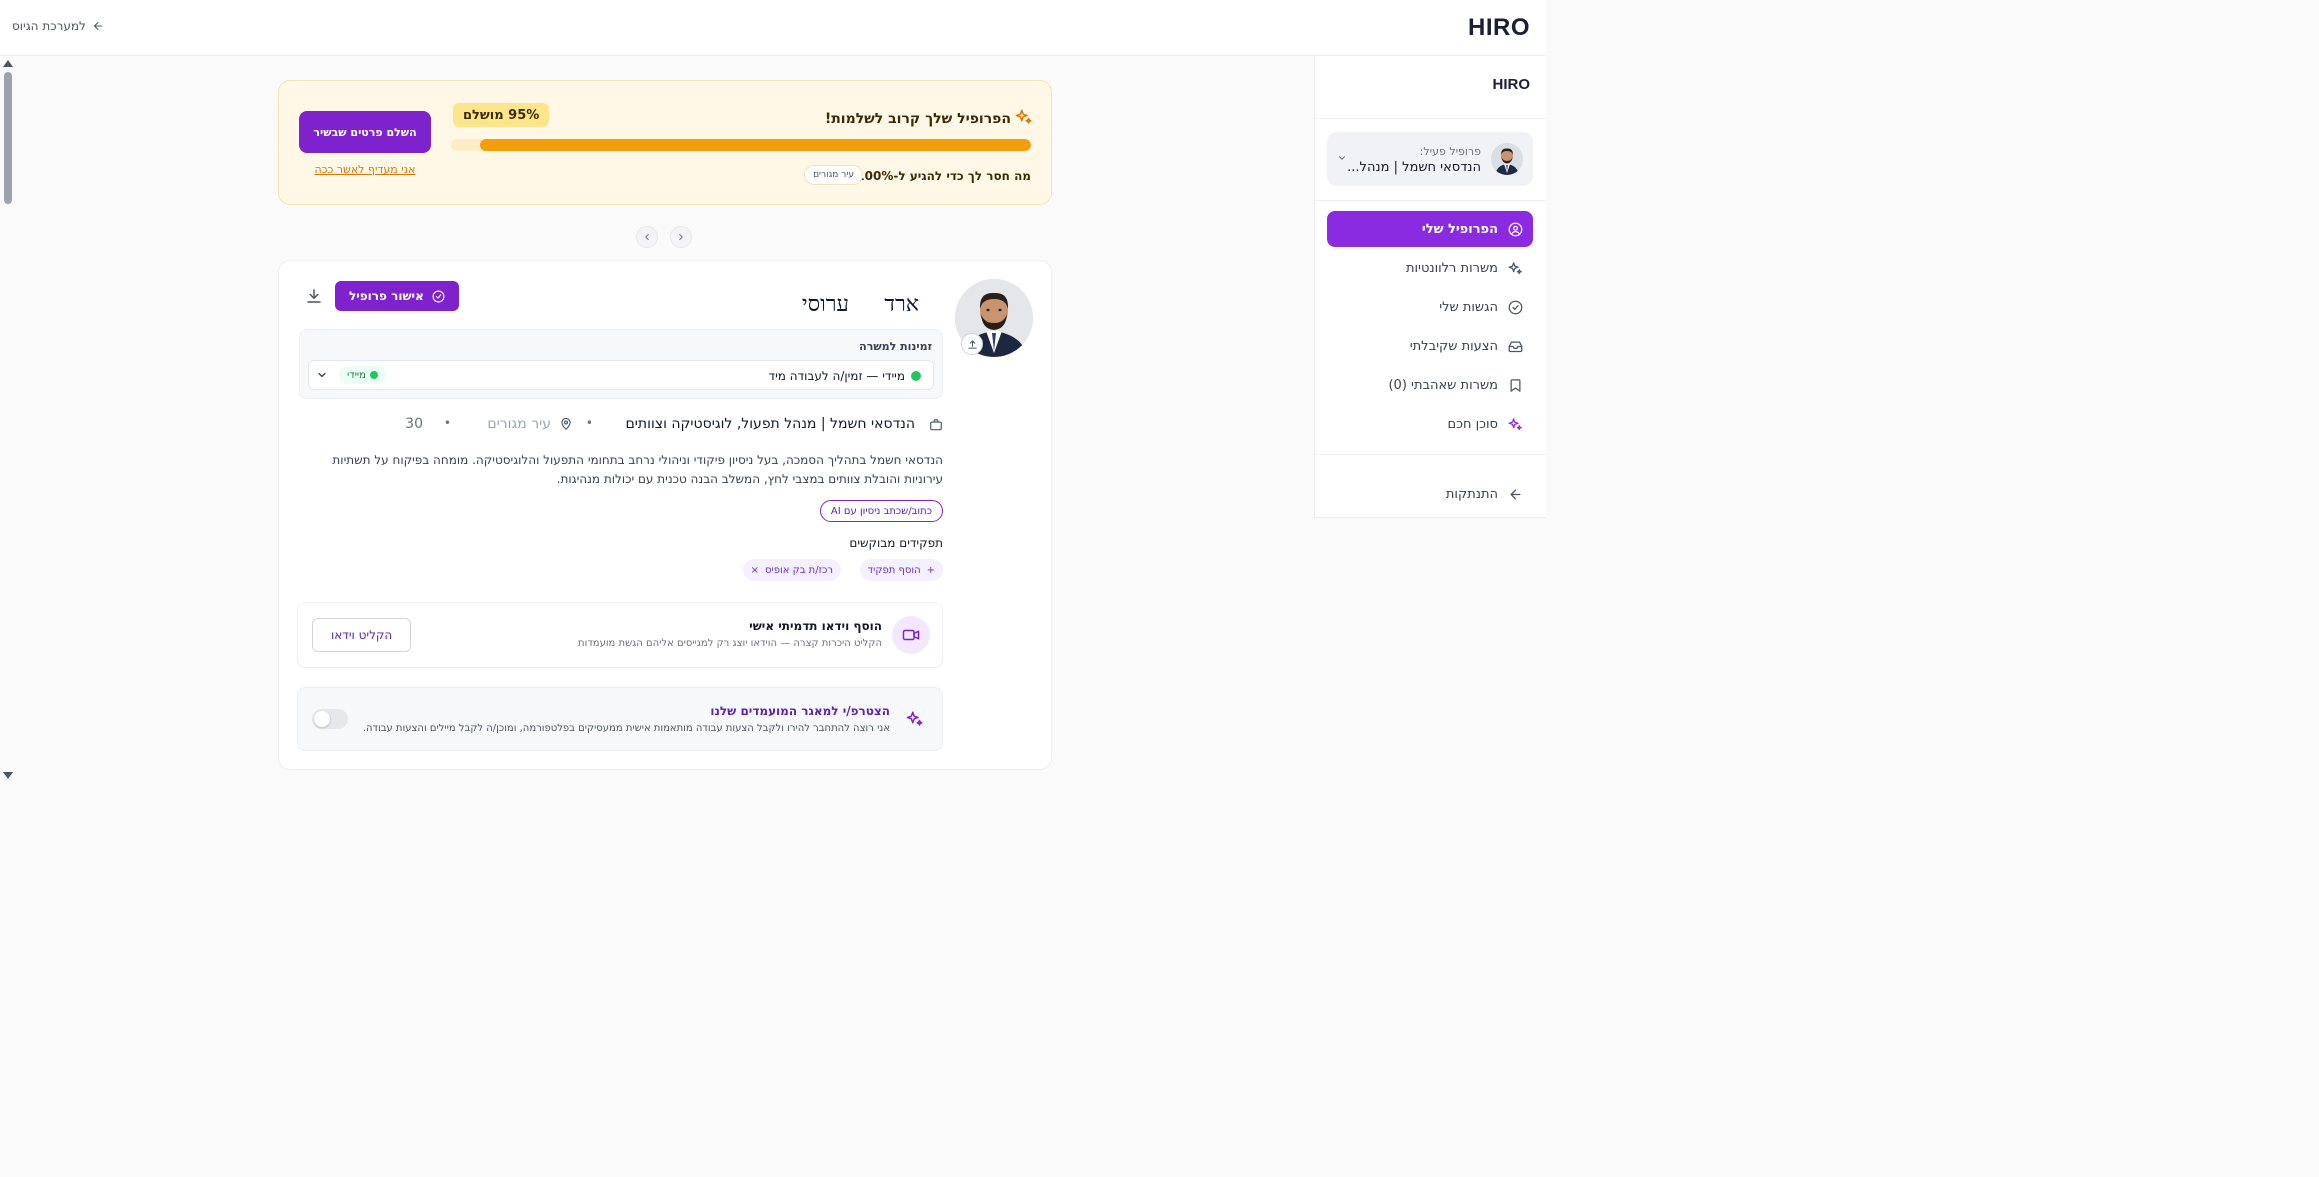 The width and height of the screenshot is (2319, 1177). What do you see at coordinates (940, 176) in the screenshot?
I see `missing-question: מה חסר לך כדי להגיע ל-100%?` at bounding box center [940, 176].